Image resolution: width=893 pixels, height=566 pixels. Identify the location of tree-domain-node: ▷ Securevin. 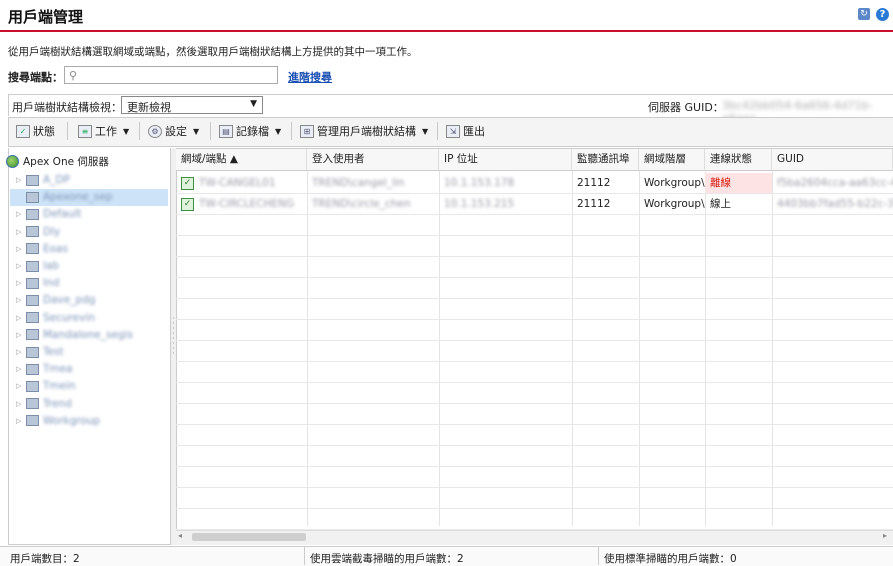
(55, 318).